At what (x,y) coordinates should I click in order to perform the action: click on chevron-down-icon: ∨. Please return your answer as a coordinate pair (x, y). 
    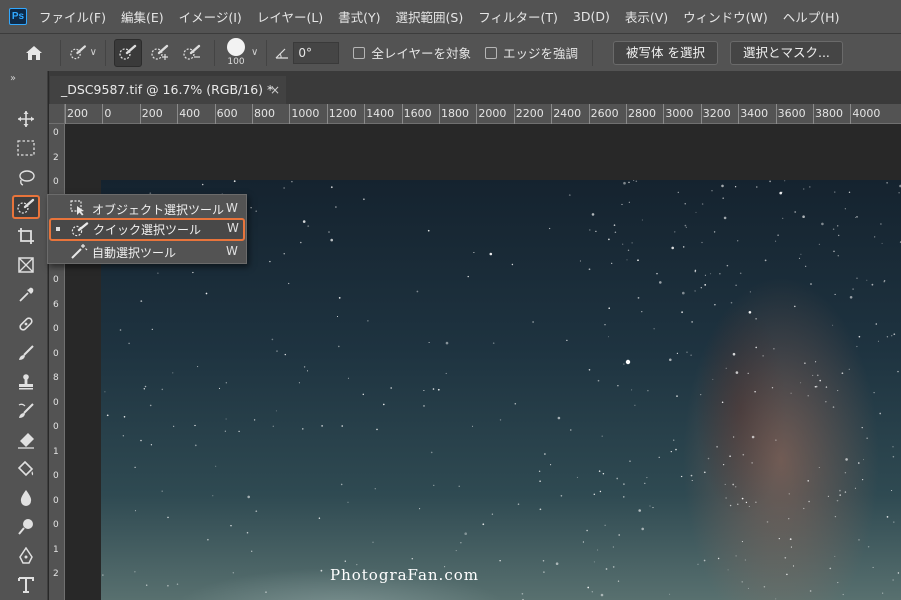
    Looking at the image, I should click on (254, 52).